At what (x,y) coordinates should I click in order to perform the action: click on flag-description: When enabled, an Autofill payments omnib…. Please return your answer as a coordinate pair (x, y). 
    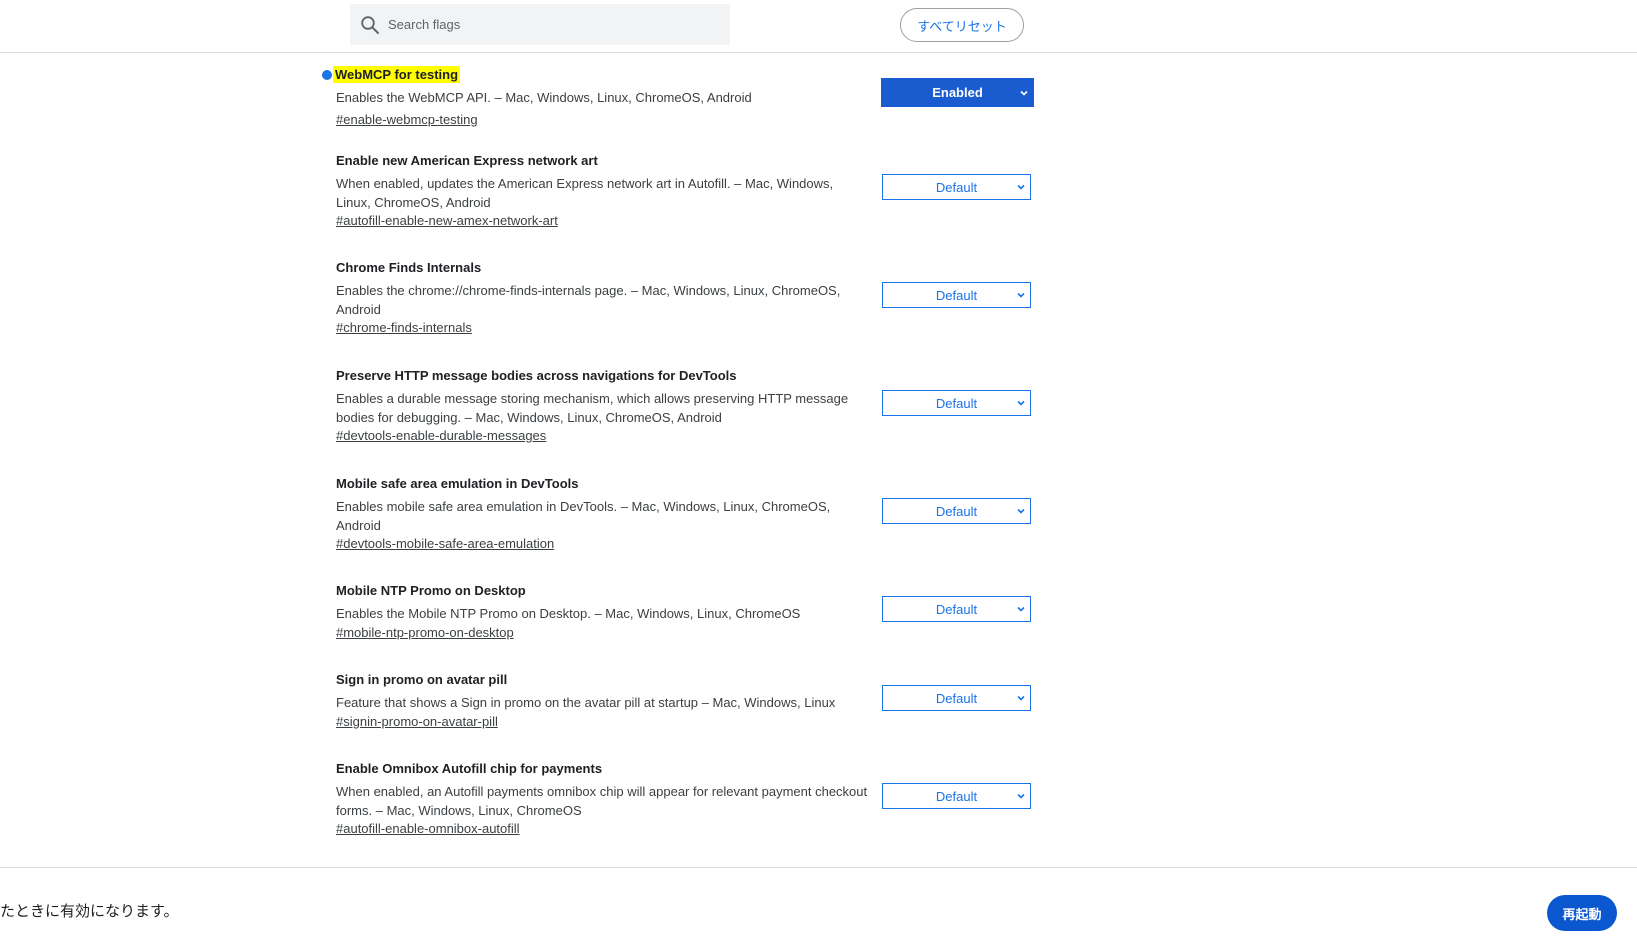
    Looking at the image, I should click on (602, 801).